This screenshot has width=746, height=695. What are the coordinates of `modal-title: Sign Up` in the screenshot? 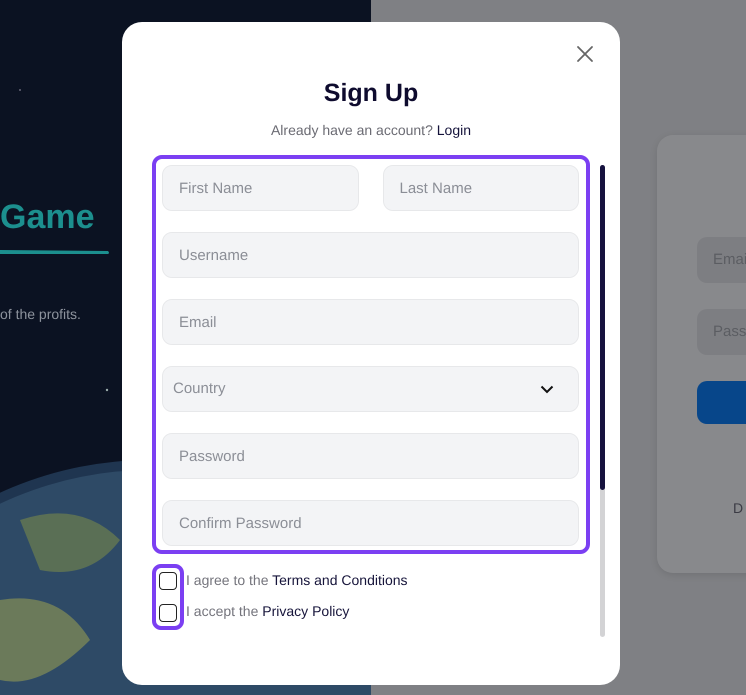 It's located at (371, 93).